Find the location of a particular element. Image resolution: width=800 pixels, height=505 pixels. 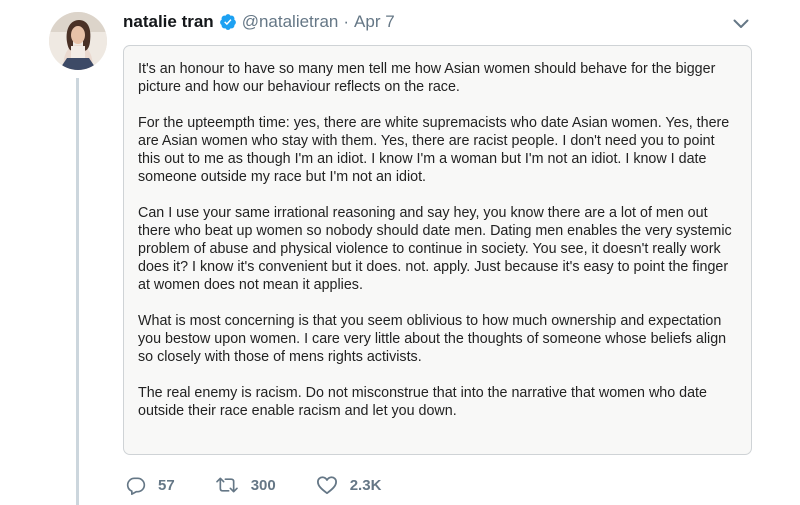

tweet-header: natalie tran @natalietran · Apr 7 is located at coordinates (259, 22).